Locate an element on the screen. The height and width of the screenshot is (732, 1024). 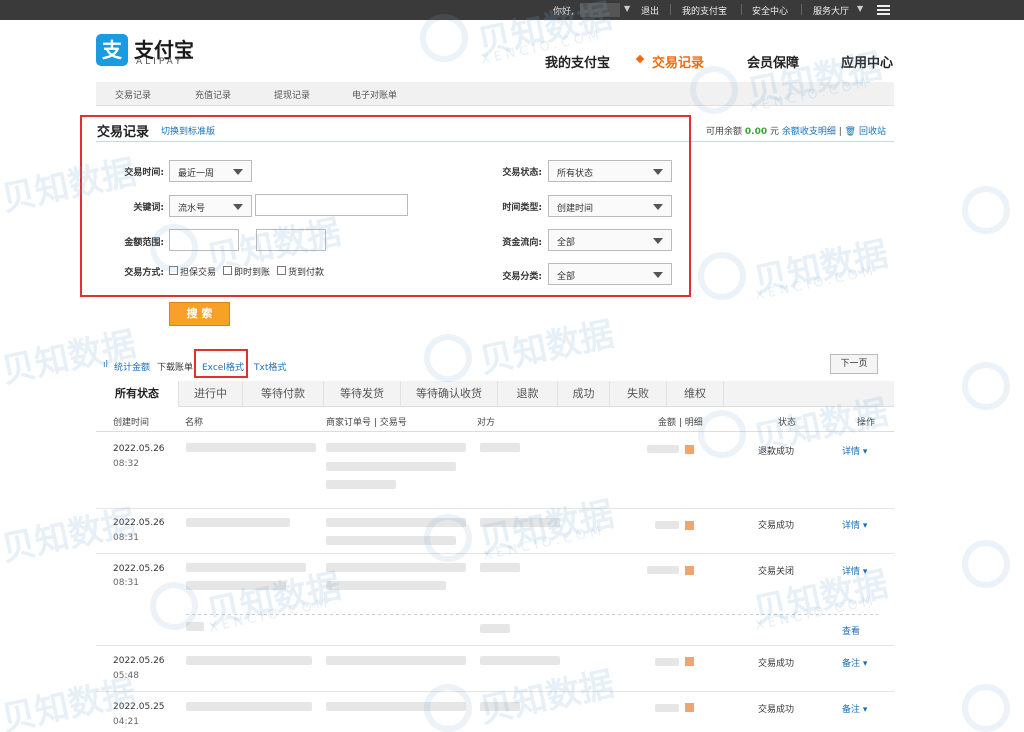
tab-success: 成功 is located at coordinates (584, 394).